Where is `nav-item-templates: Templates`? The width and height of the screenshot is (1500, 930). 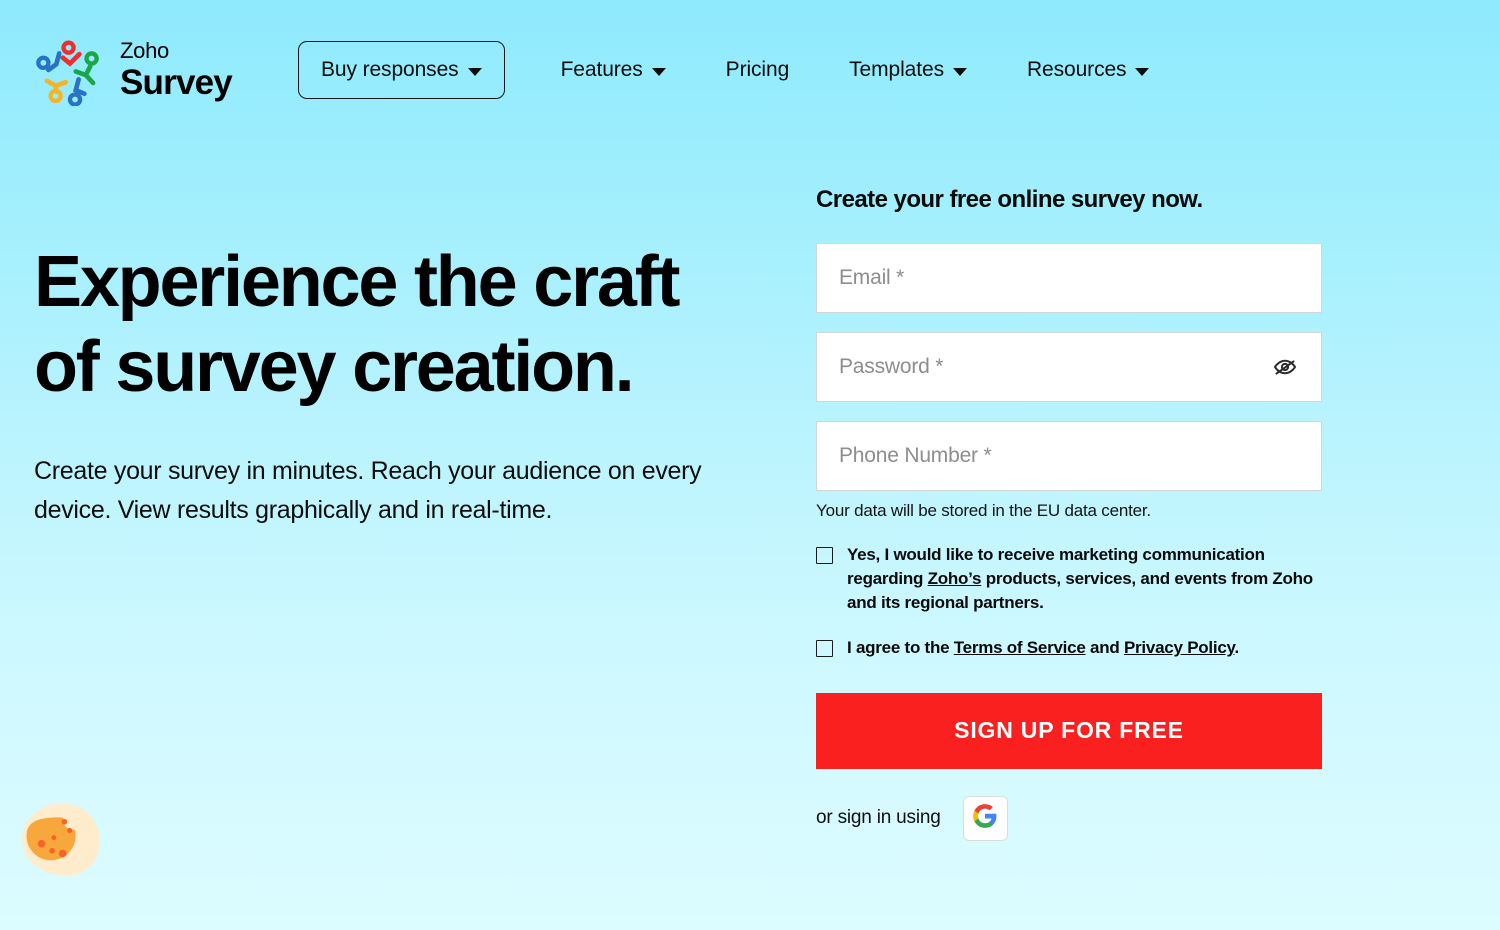
nav-item-templates: Templates is located at coordinates (908, 70).